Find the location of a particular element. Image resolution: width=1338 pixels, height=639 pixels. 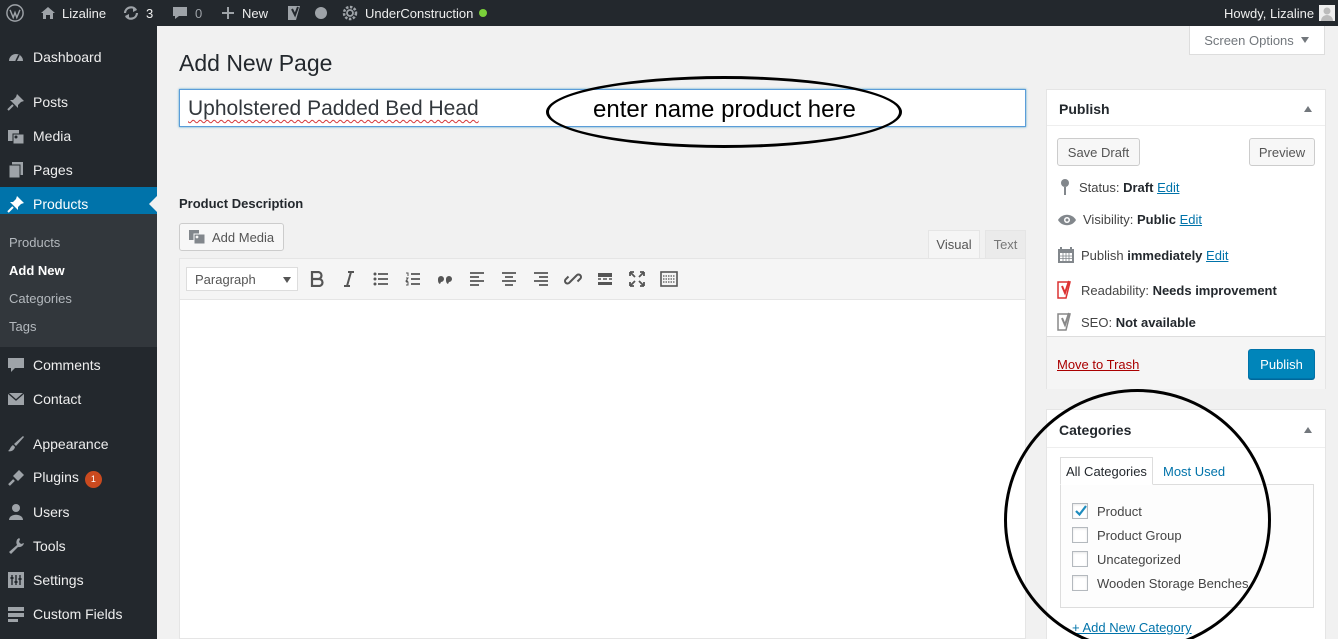

numbered-list-icon is located at coordinates (413, 279).